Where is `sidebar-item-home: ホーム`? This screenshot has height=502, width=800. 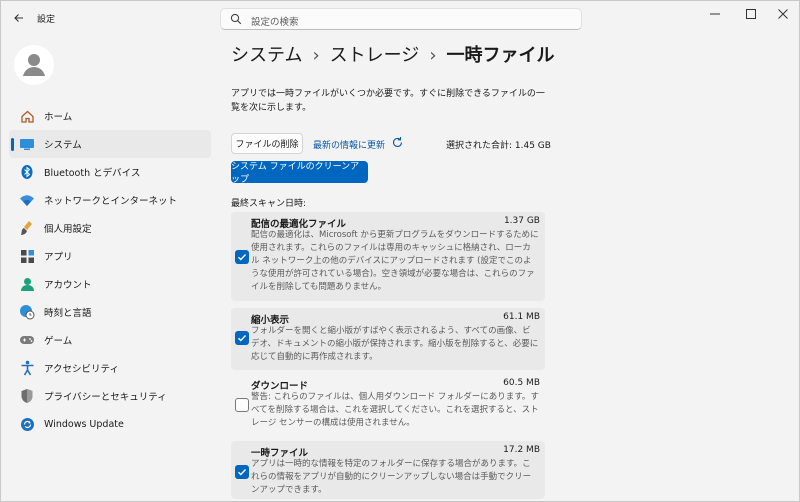
sidebar-item-home: ホーム is located at coordinates (110, 116).